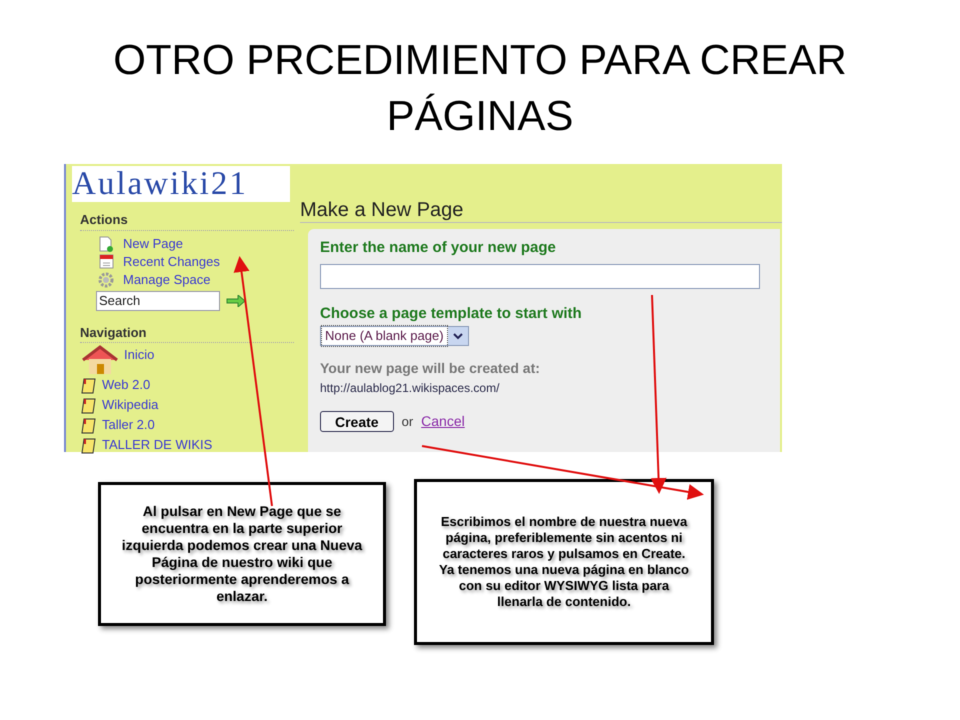 This screenshot has width=960, height=720. What do you see at coordinates (458, 336) in the screenshot?
I see `chevron-down-icon` at bounding box center [458, 336].